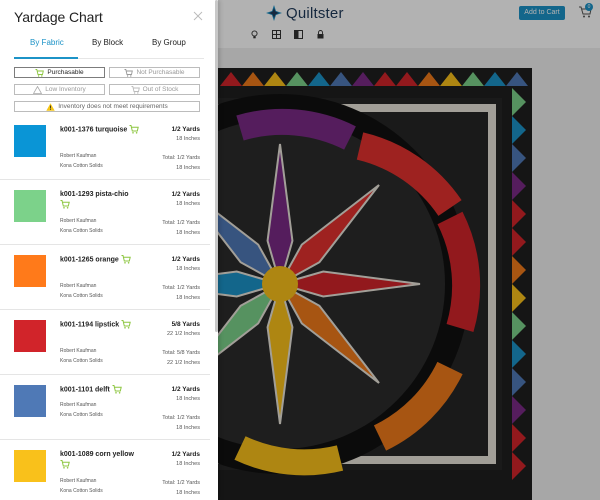 This screenshot has width=600, height=500. I want to click on view-tabs: By Fabric By Block By Group, so click(109, 48).